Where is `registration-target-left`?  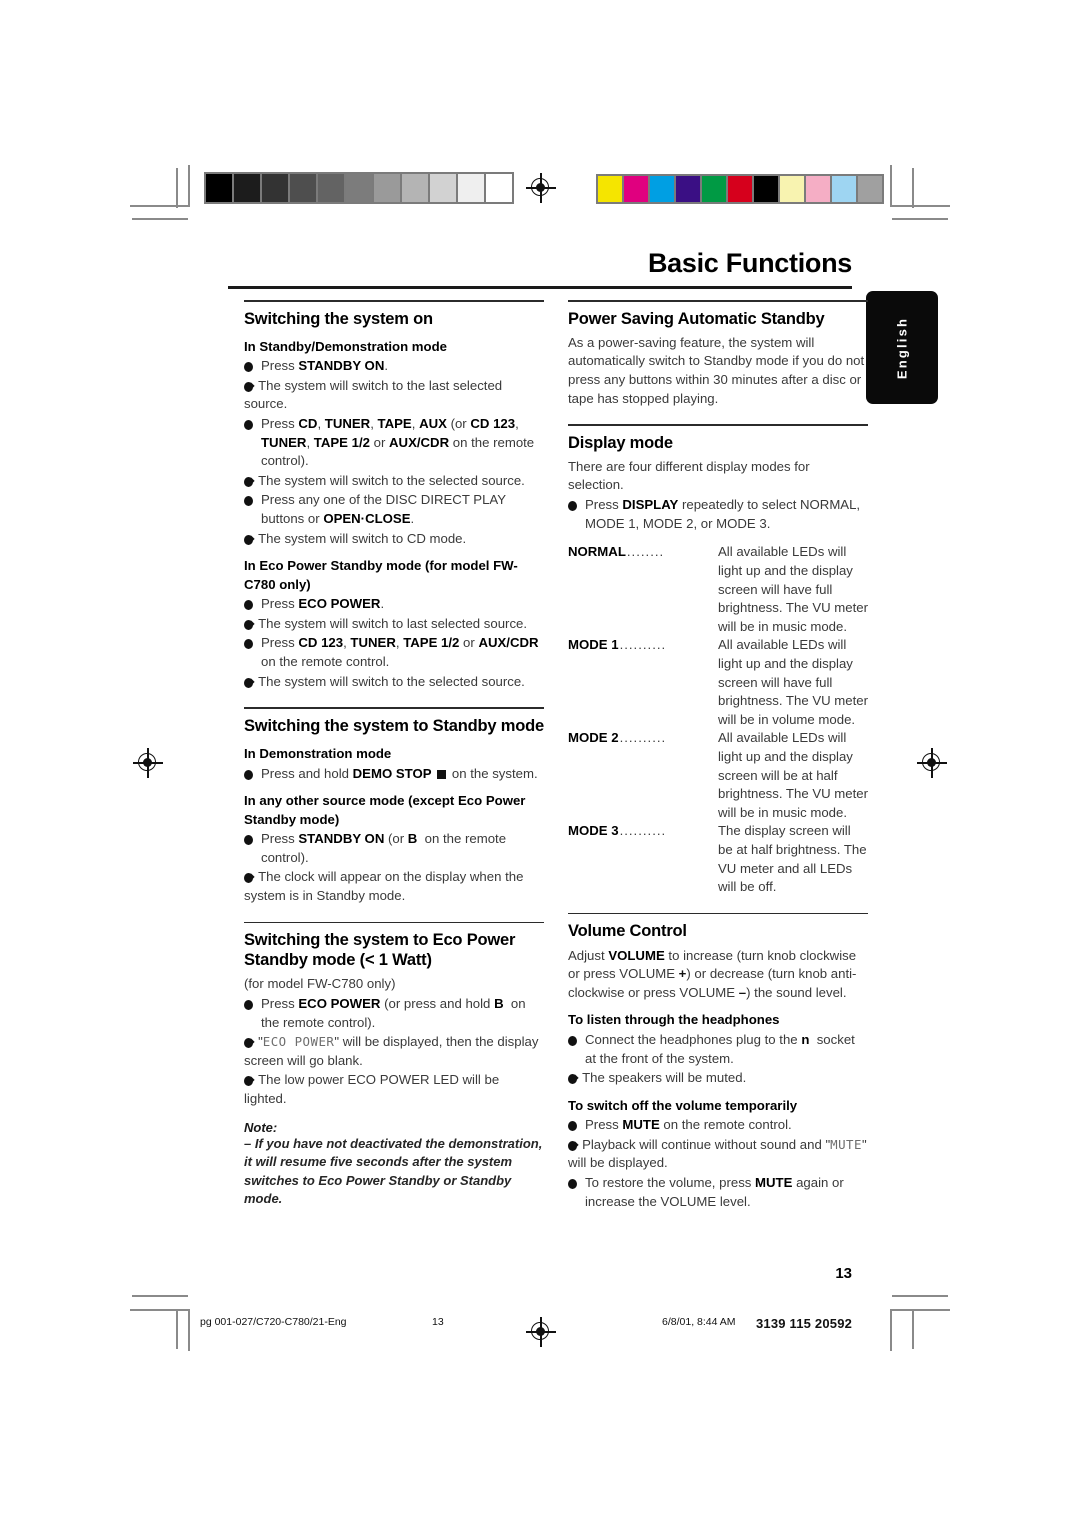
registration-target-left is located at coordinates (148, 763).